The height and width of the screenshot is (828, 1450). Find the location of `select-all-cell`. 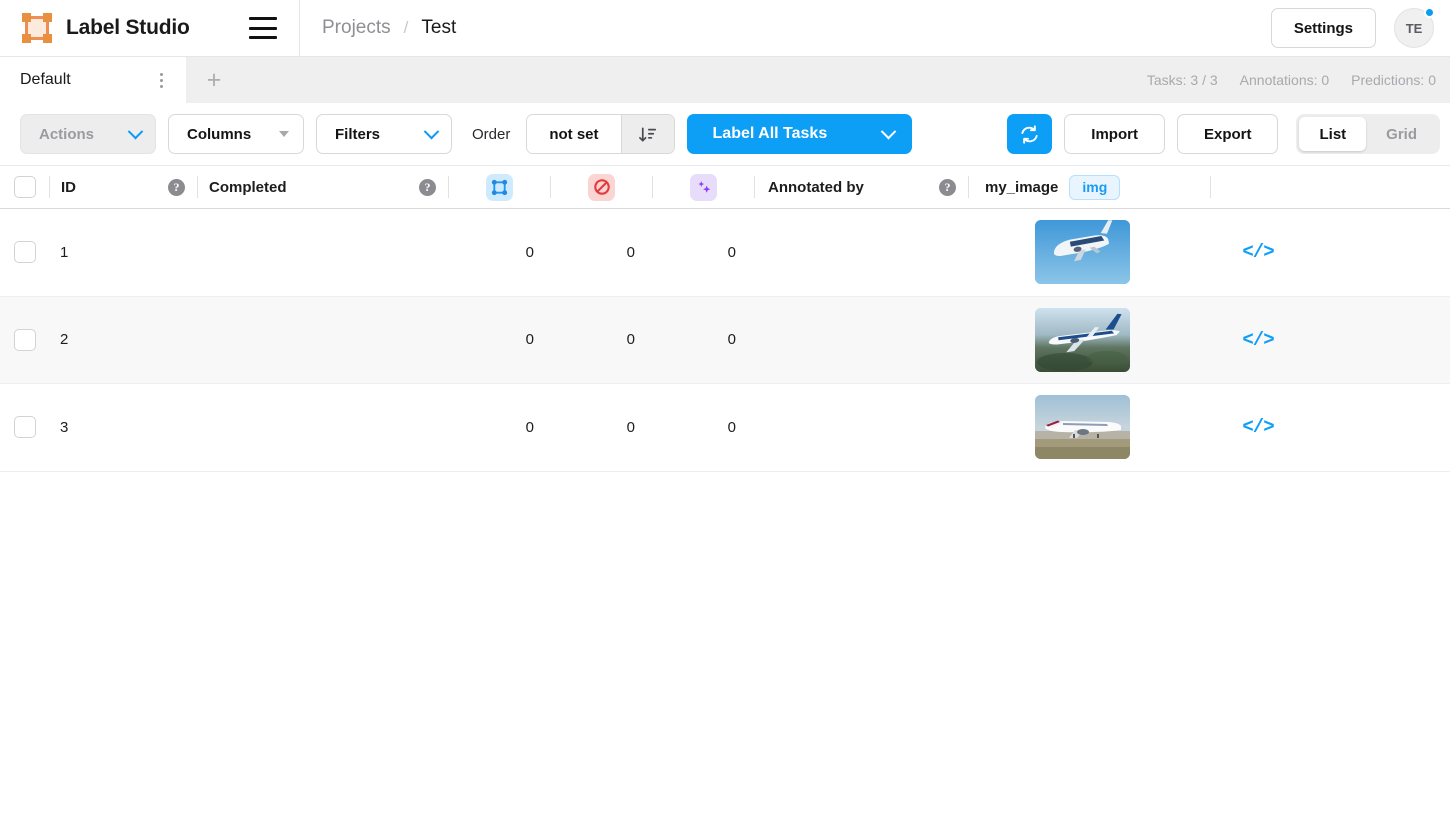

select-all-cell is located at coordinates (24, 187).